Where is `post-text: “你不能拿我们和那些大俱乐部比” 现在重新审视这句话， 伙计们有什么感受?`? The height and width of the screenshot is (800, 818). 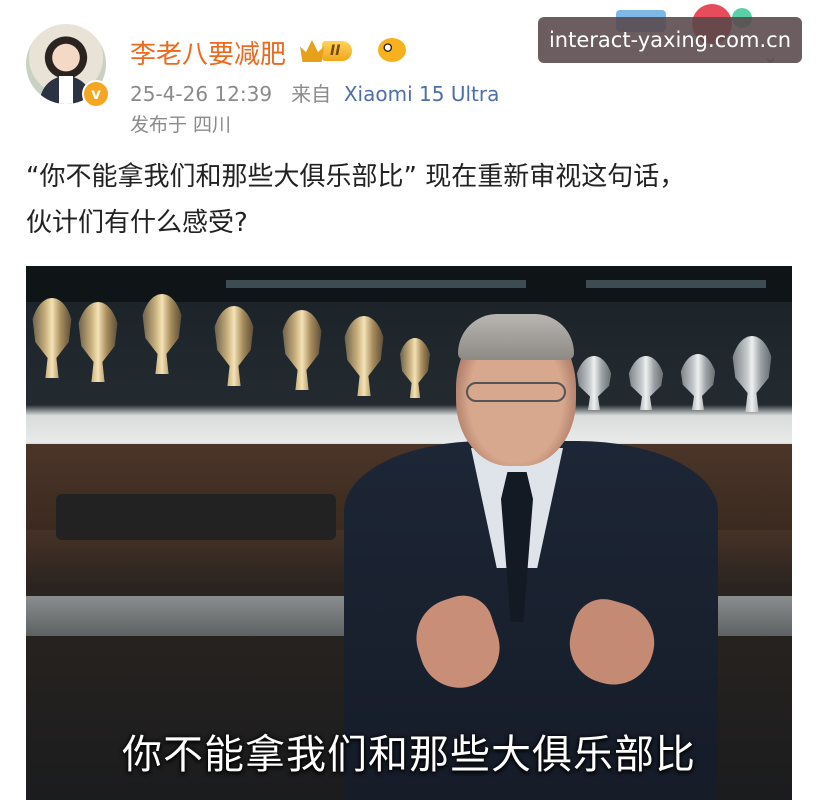 post-text: “你不能拿我们和那些大俱乐部比” 现在重新审视这句话， 伙计们有什么感受? is located at coordinates (411, 200).